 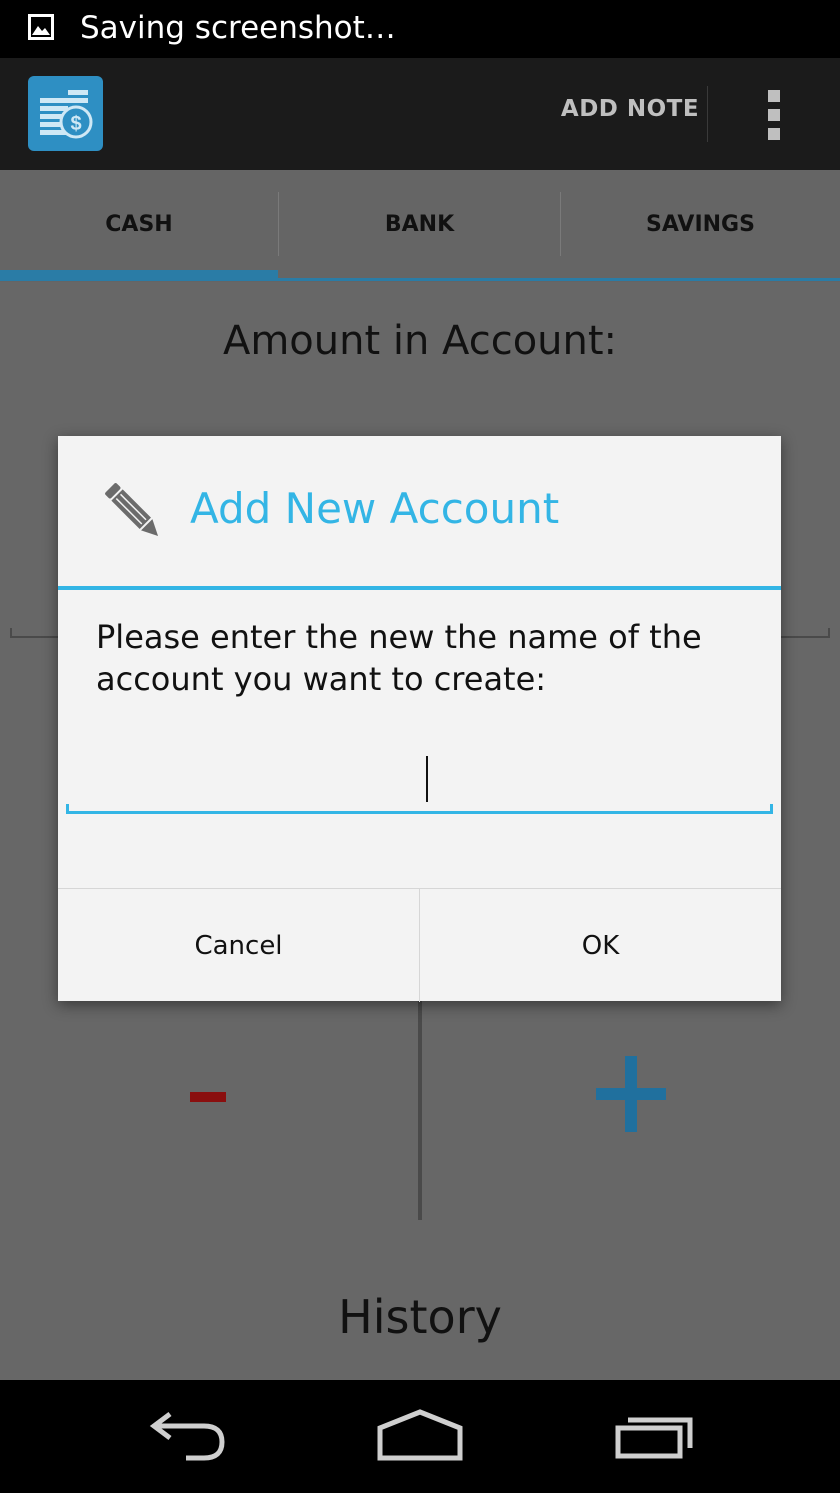 What do you see at coordinates (375, 508) in the screenshot?
I see `dialog-title: Add New Account` at bounding box center [375, 508].